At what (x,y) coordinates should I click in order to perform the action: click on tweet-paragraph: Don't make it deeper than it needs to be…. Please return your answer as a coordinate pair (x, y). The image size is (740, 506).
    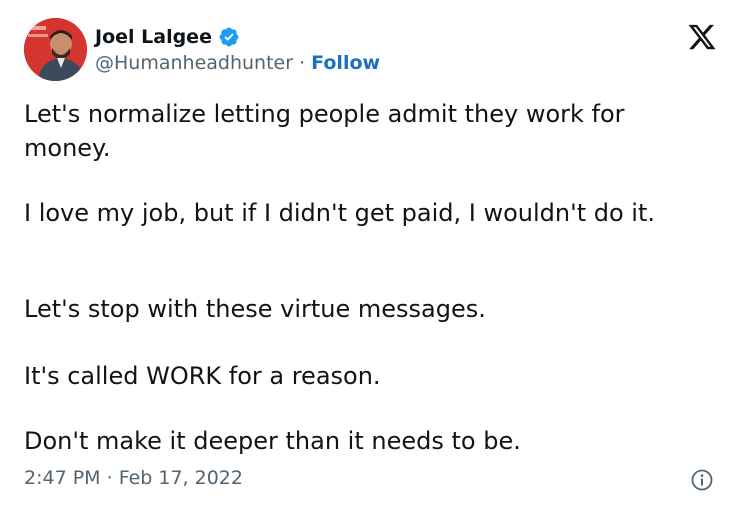
    Looking at the image, I should click on (272, 441).